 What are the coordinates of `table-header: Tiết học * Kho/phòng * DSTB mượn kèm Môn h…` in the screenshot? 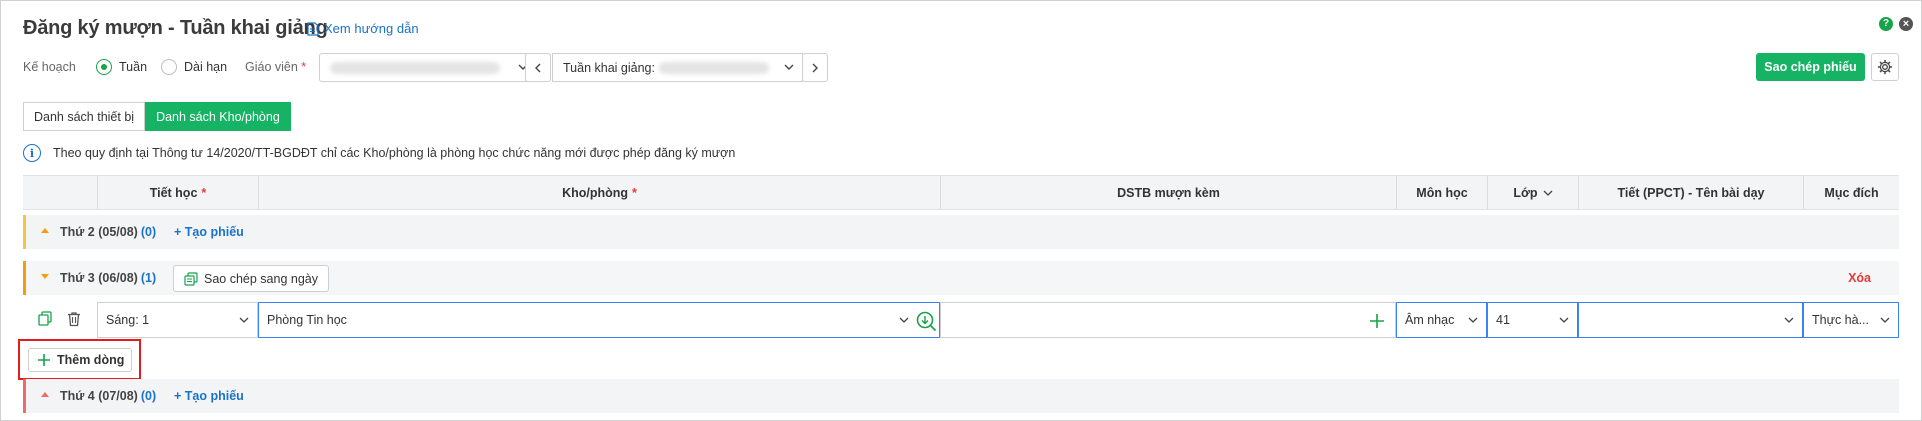 It's located at (961, 192).